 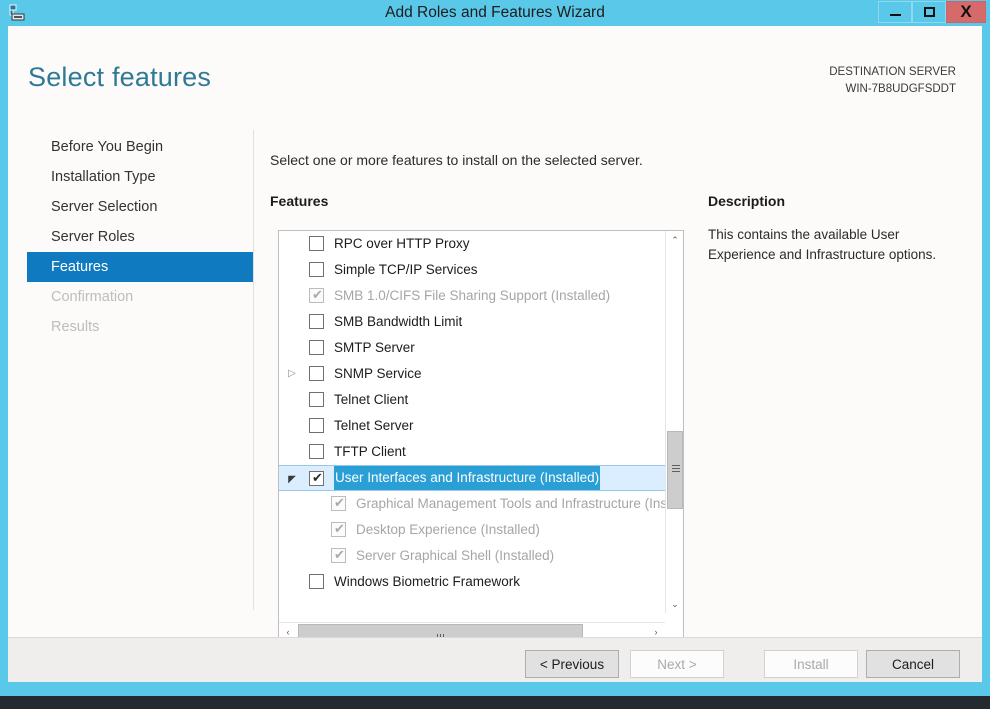 I want to click on accent-strip, so click(x=495, y=689).